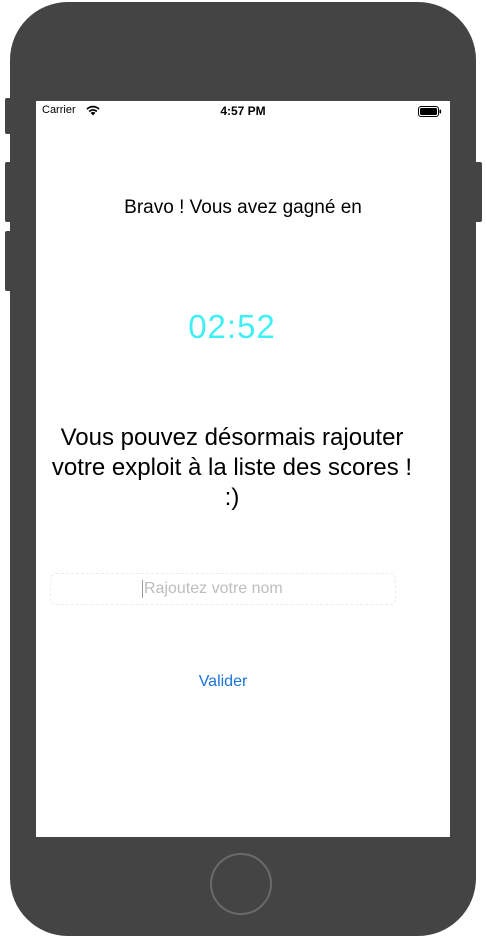  I want to click on volume-down-button, so click(9, 261).